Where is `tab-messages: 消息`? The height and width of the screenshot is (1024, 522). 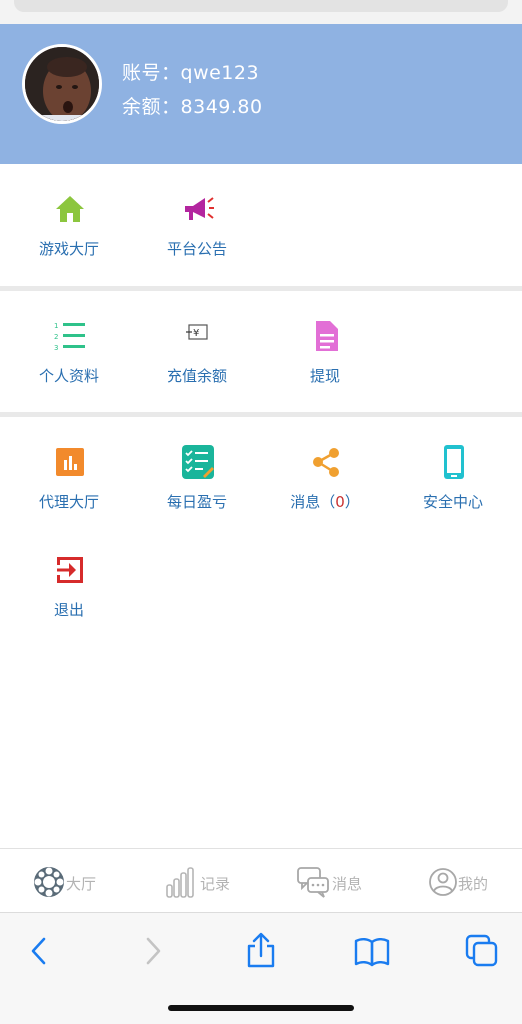
tab-messages: 消息 is located at coordinates (359, 881).